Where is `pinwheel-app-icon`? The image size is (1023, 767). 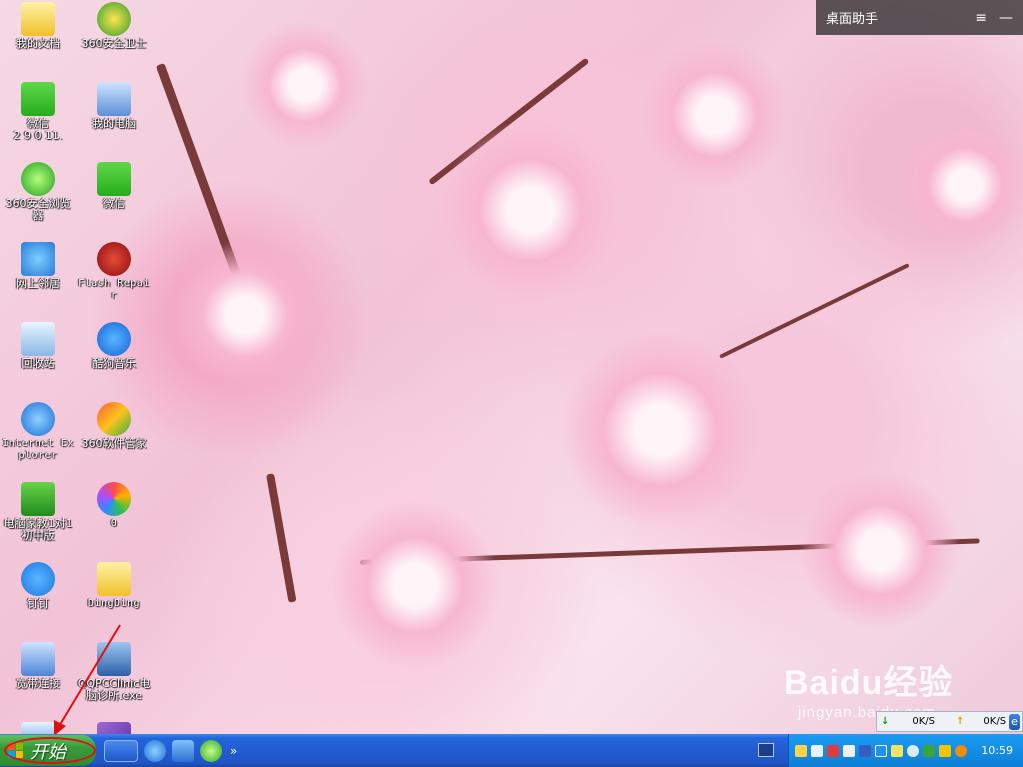 pinwheel-app-icon is located at coordinates (114, 499).